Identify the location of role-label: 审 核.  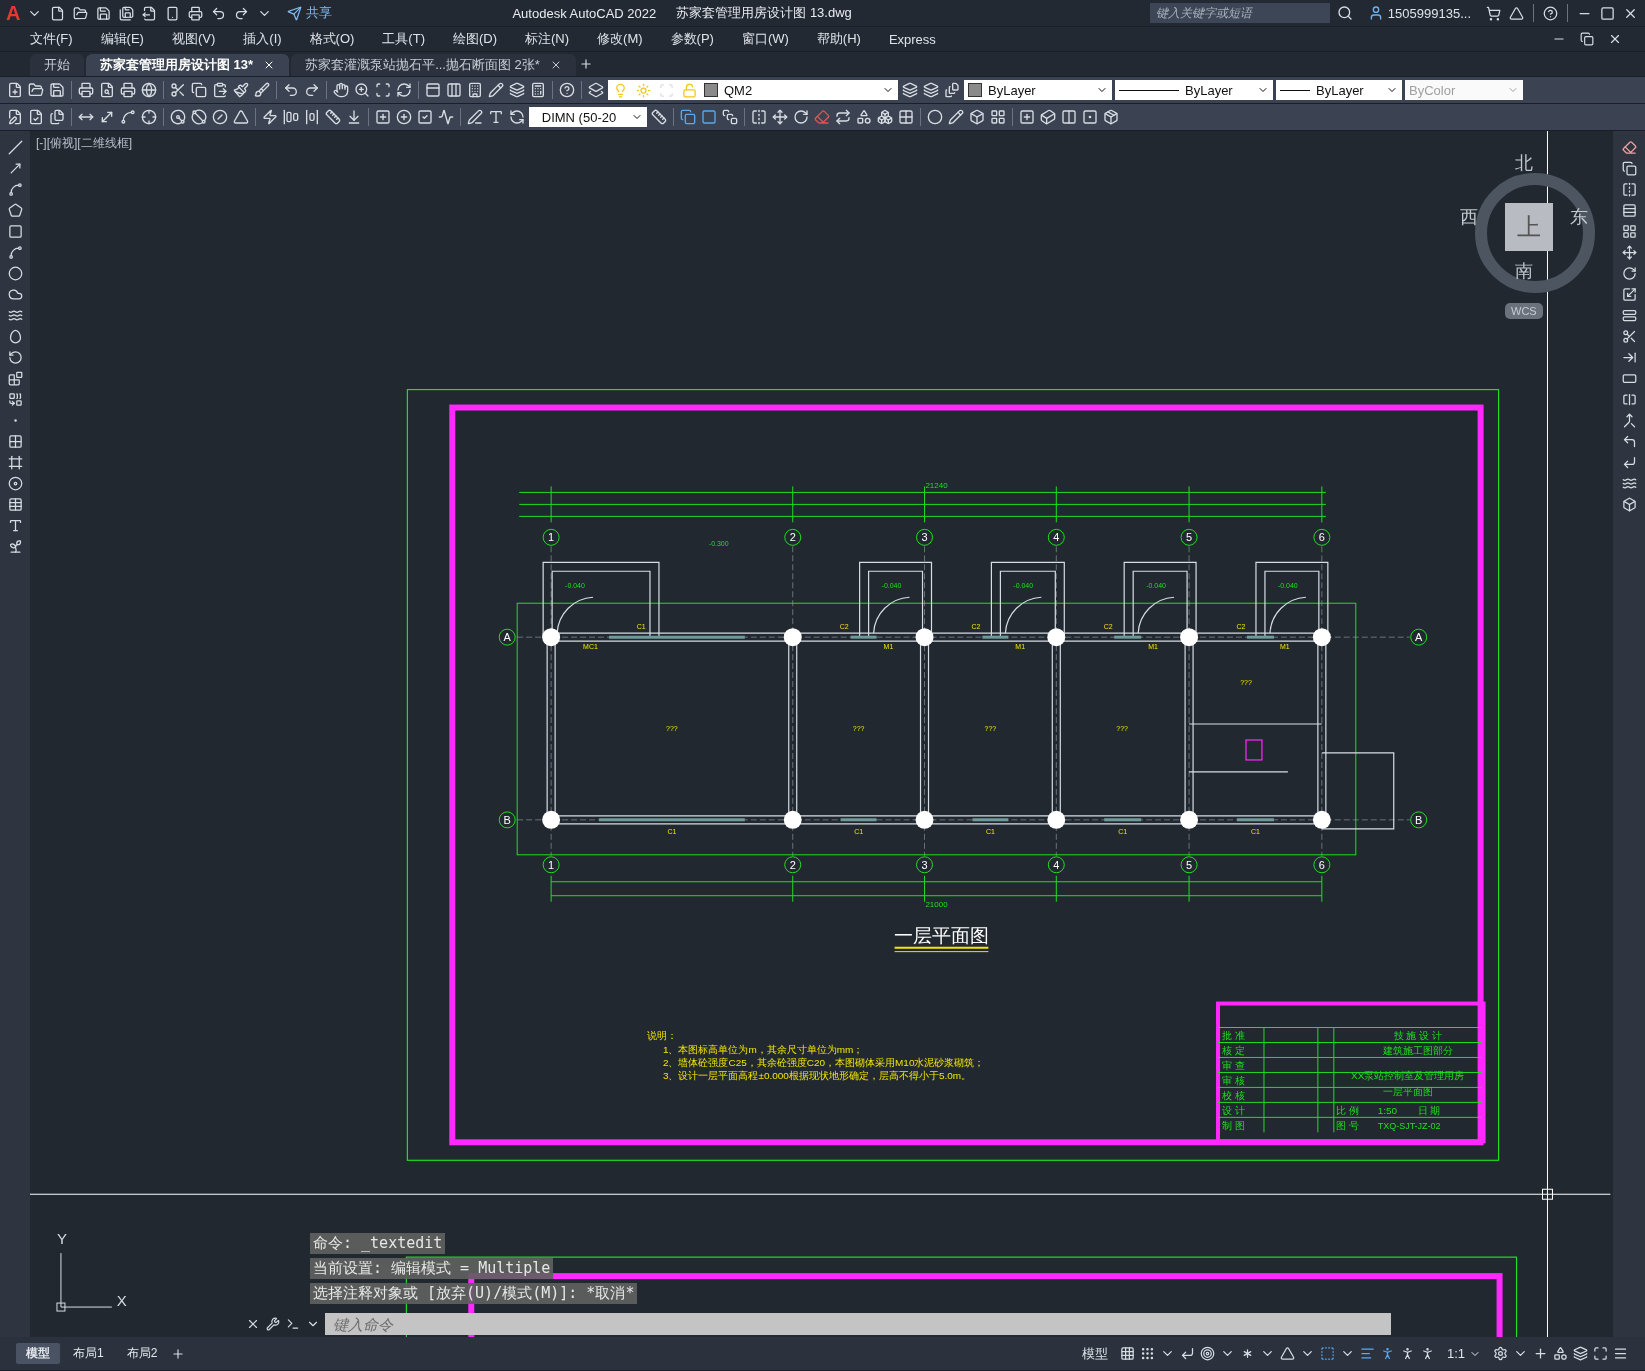
(1233, 1081).